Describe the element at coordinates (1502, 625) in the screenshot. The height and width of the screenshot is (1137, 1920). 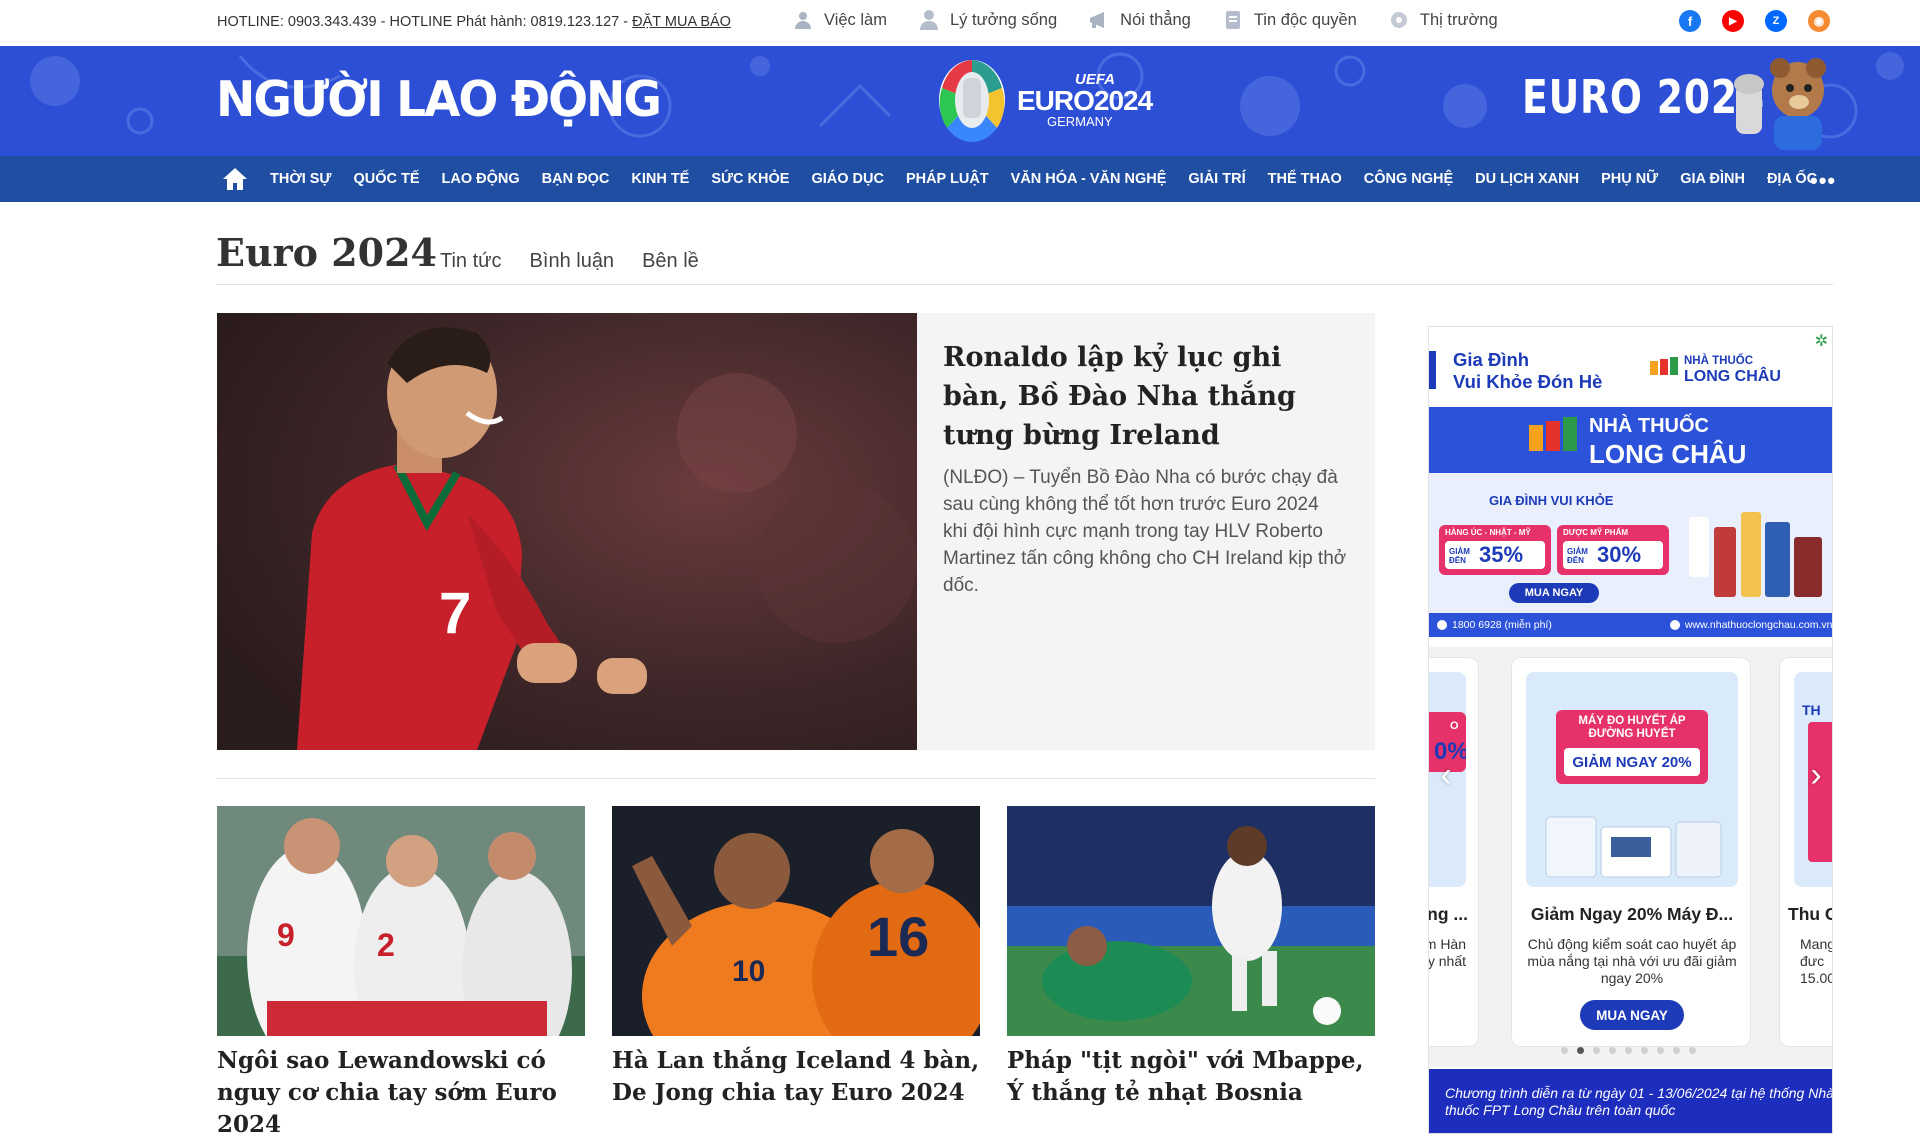
I see `ad-phone: 1800 6928 (miễn phí)` at that location.